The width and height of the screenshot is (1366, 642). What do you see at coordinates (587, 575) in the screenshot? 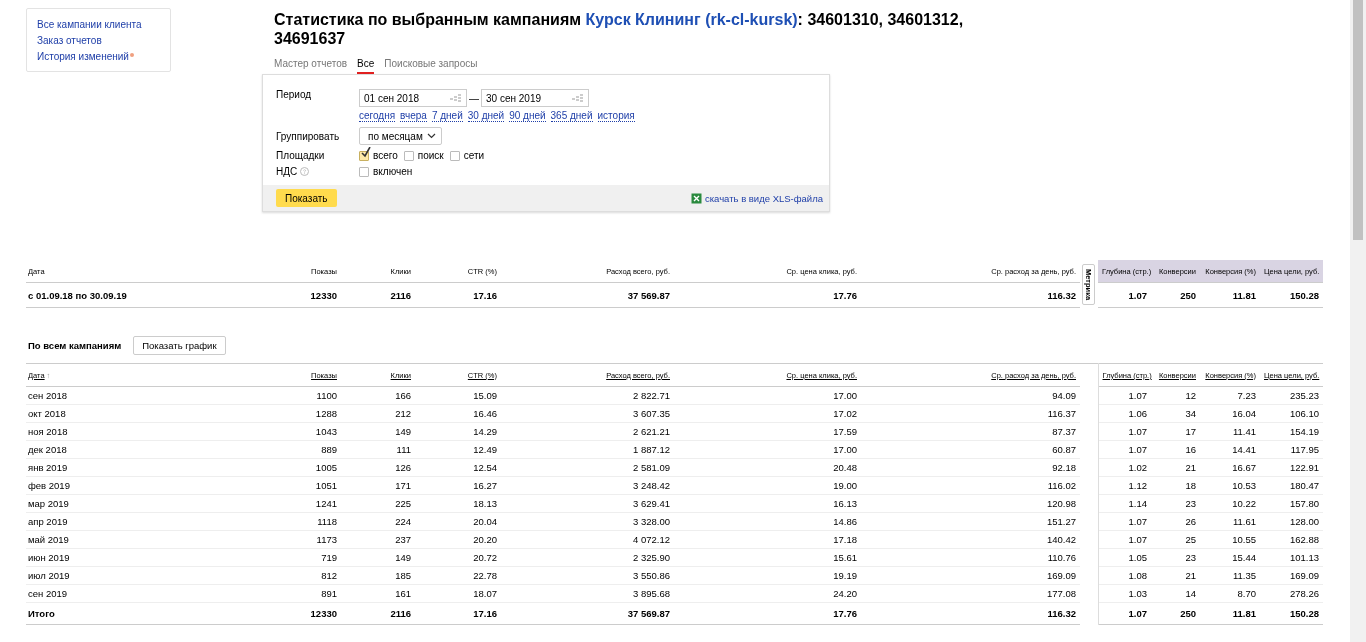
I see `table-cell: 3 550.86` at bounding box center [587, 575].